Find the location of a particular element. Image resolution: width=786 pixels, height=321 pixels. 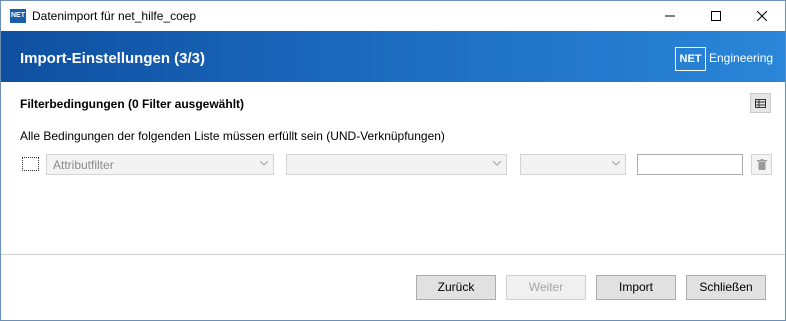

trash-icon is located at coordinates (761, 164).